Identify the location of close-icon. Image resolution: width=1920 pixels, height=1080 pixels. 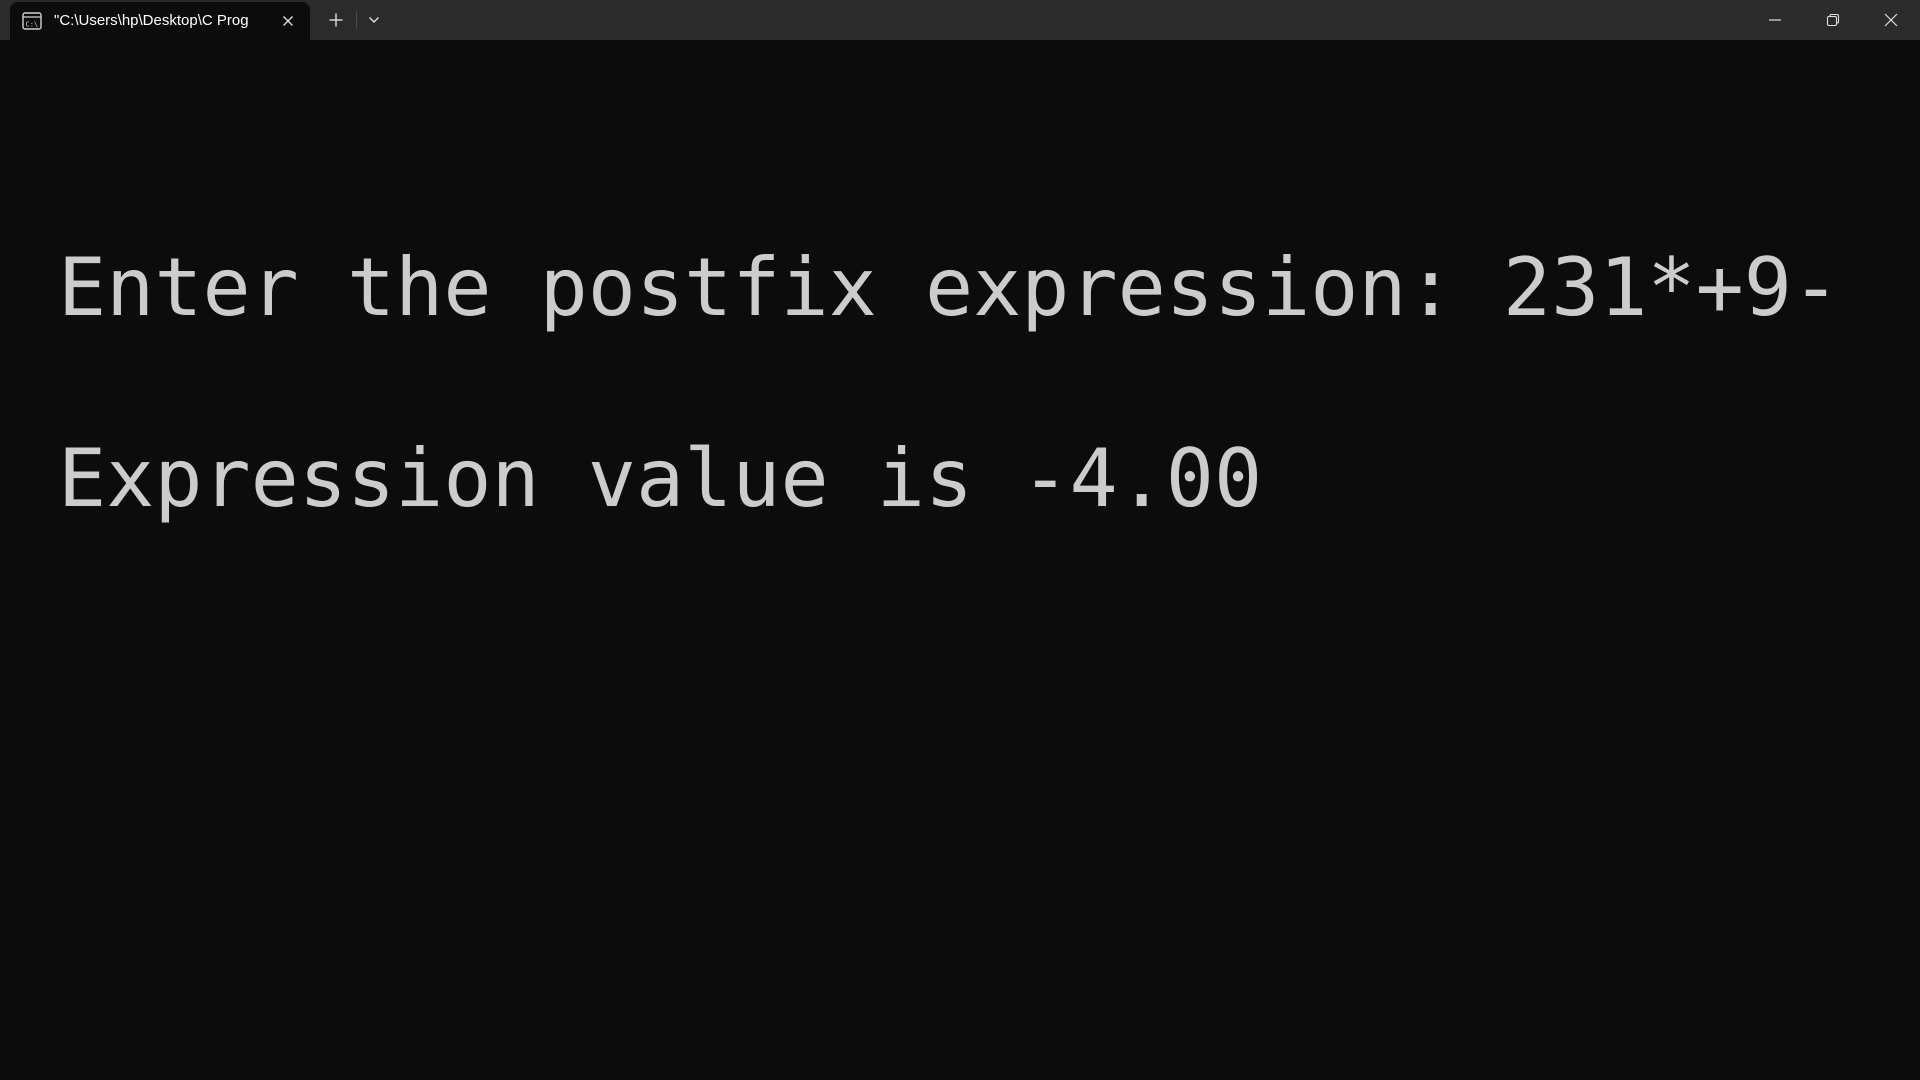
(1891, 20).